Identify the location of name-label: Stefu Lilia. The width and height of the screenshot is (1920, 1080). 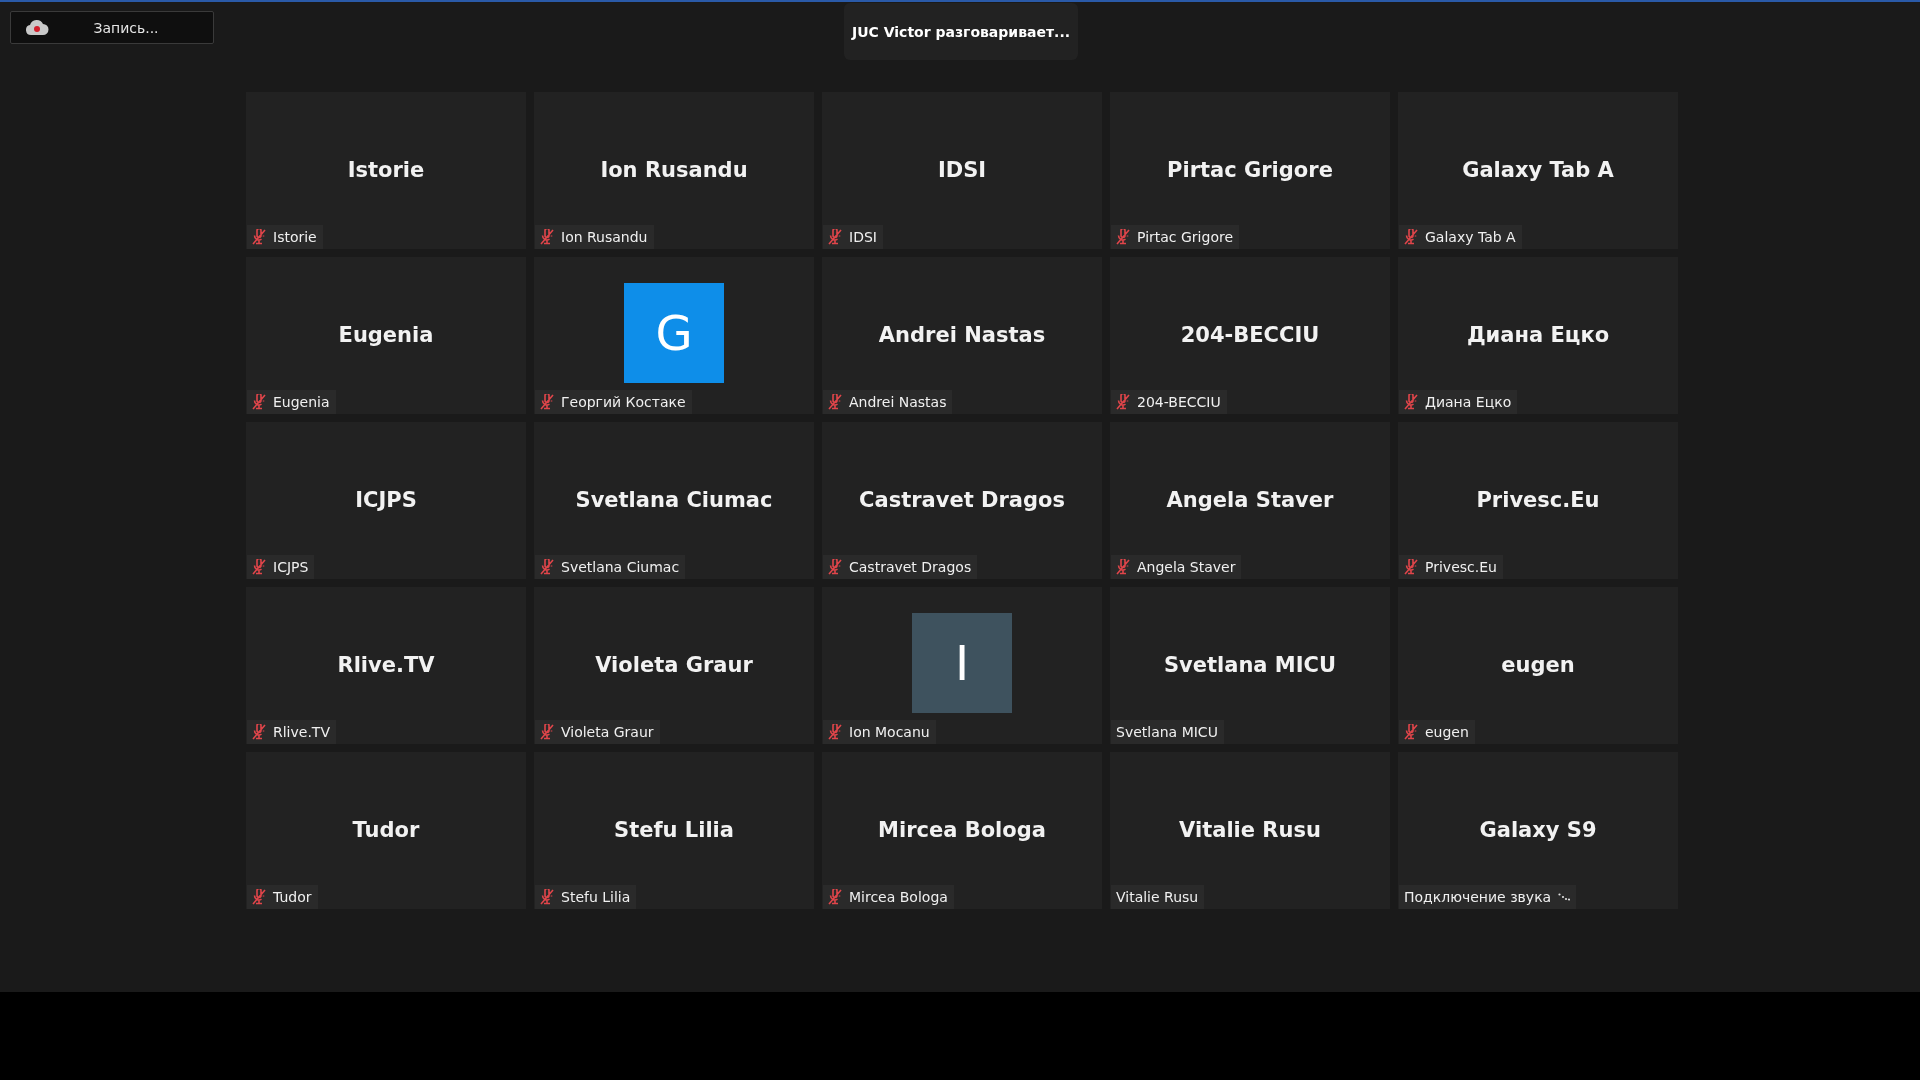
(586, 897).